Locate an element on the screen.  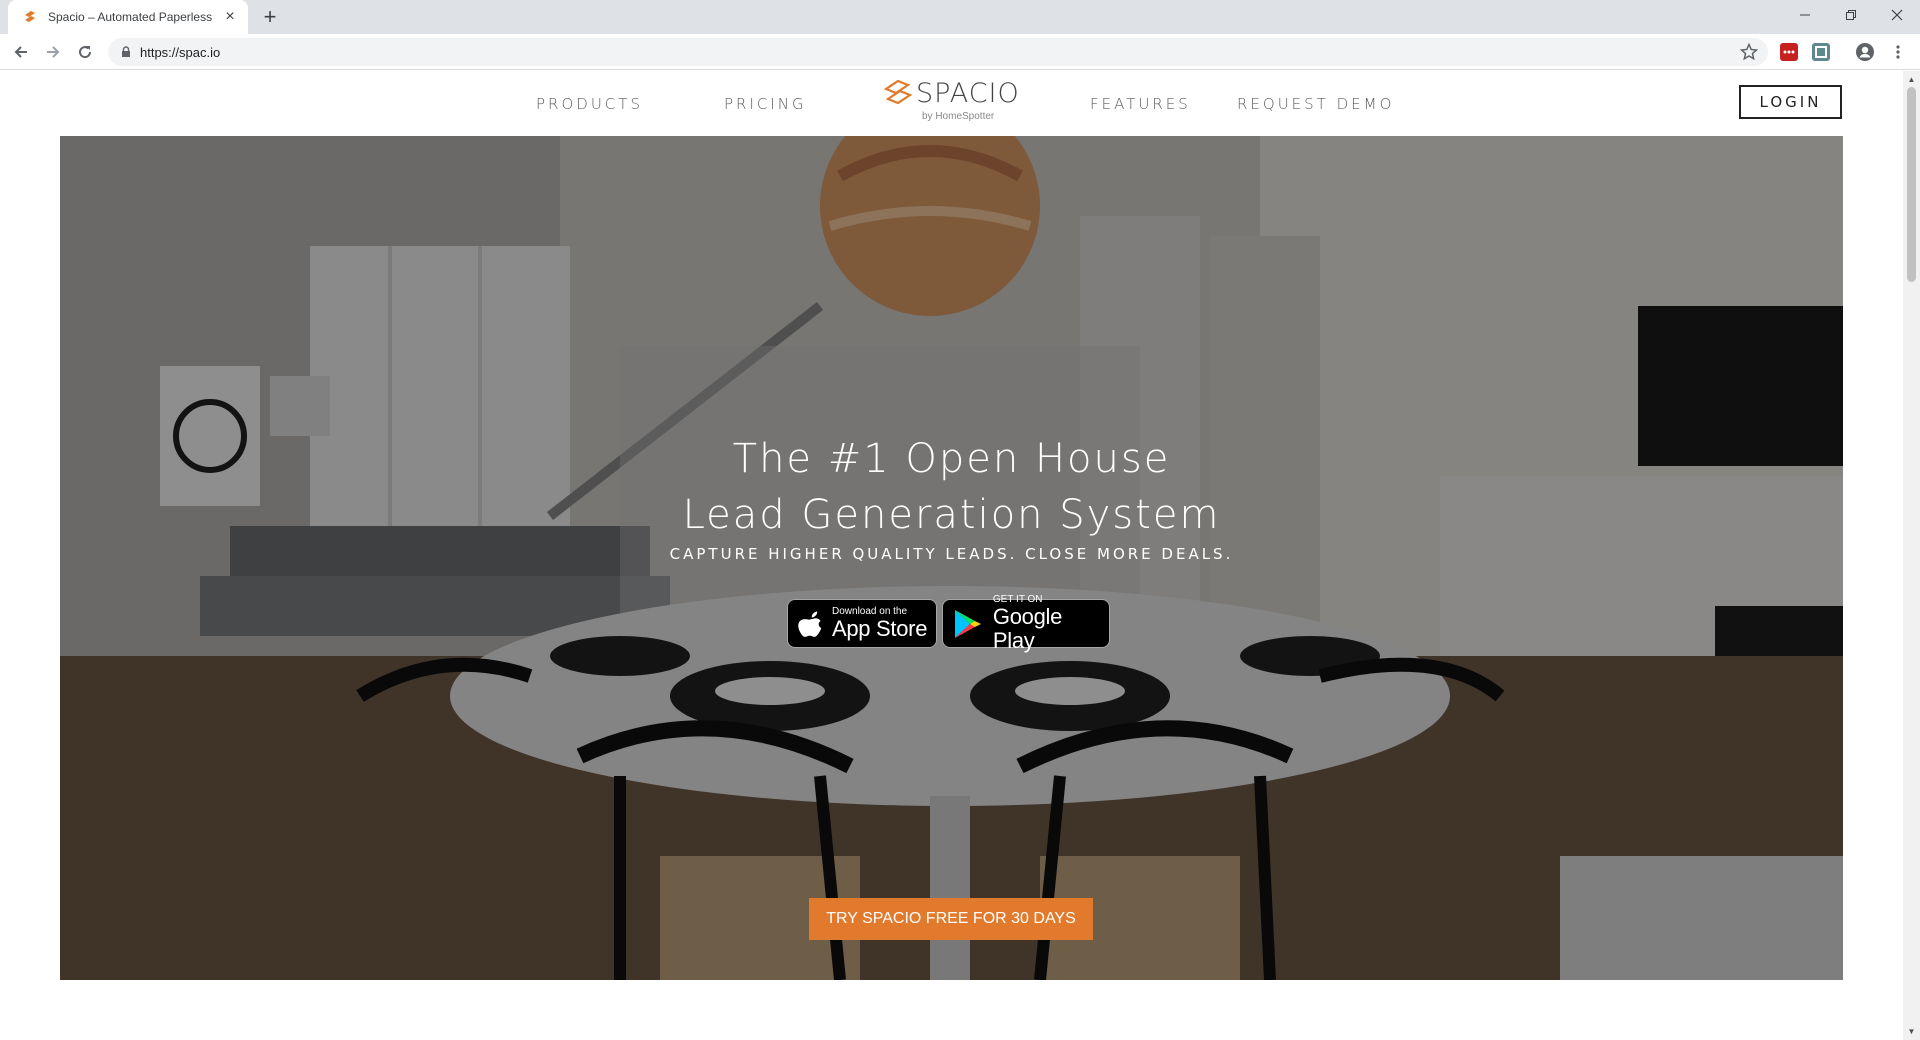
google-play-big-text: Google Play is located at coordinates (1027, 628).